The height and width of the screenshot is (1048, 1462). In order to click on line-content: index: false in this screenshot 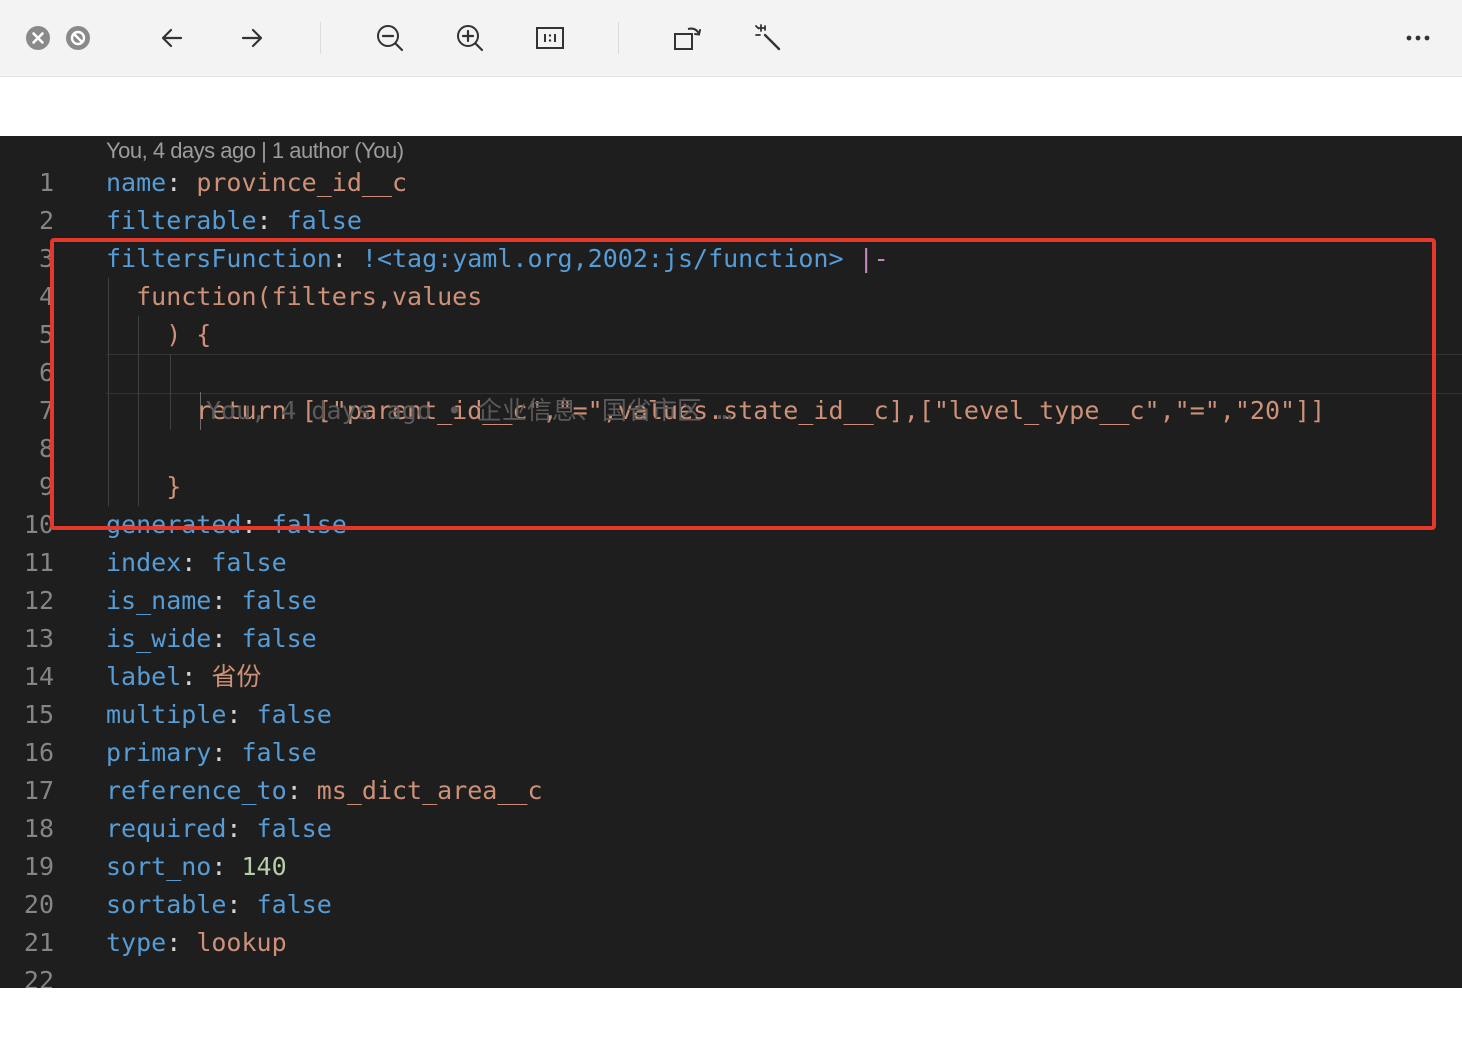, I will do `click(196, 563)`.